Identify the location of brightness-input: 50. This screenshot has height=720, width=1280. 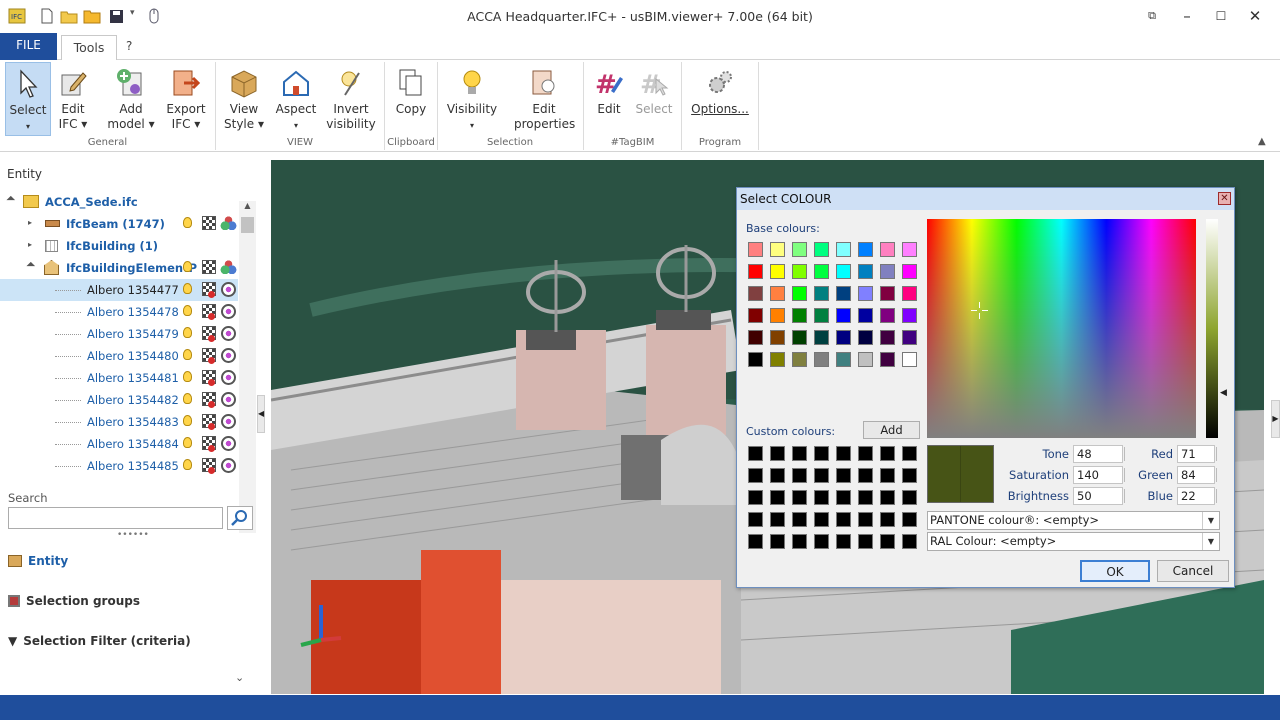
(1099, 496).